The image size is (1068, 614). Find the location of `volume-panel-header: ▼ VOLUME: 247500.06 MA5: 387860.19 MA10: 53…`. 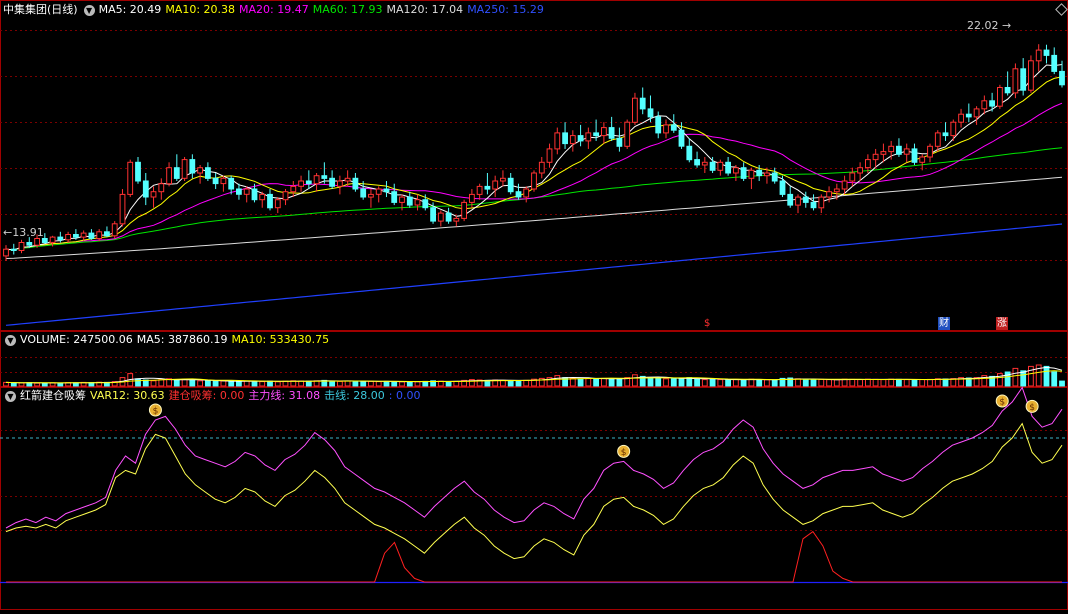

volume-panel-header: ▼ VOLUME: 247500.06 MA5: 387860.19 MA10: 53… is located at coordinates (170, 340).